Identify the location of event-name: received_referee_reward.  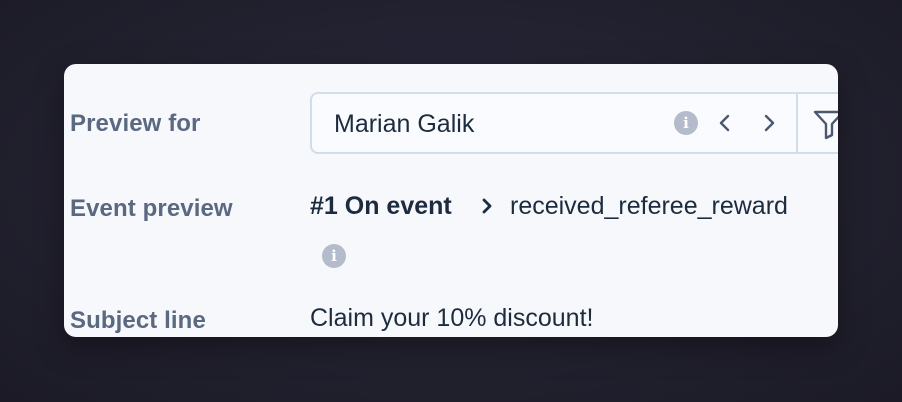
(649, 206).